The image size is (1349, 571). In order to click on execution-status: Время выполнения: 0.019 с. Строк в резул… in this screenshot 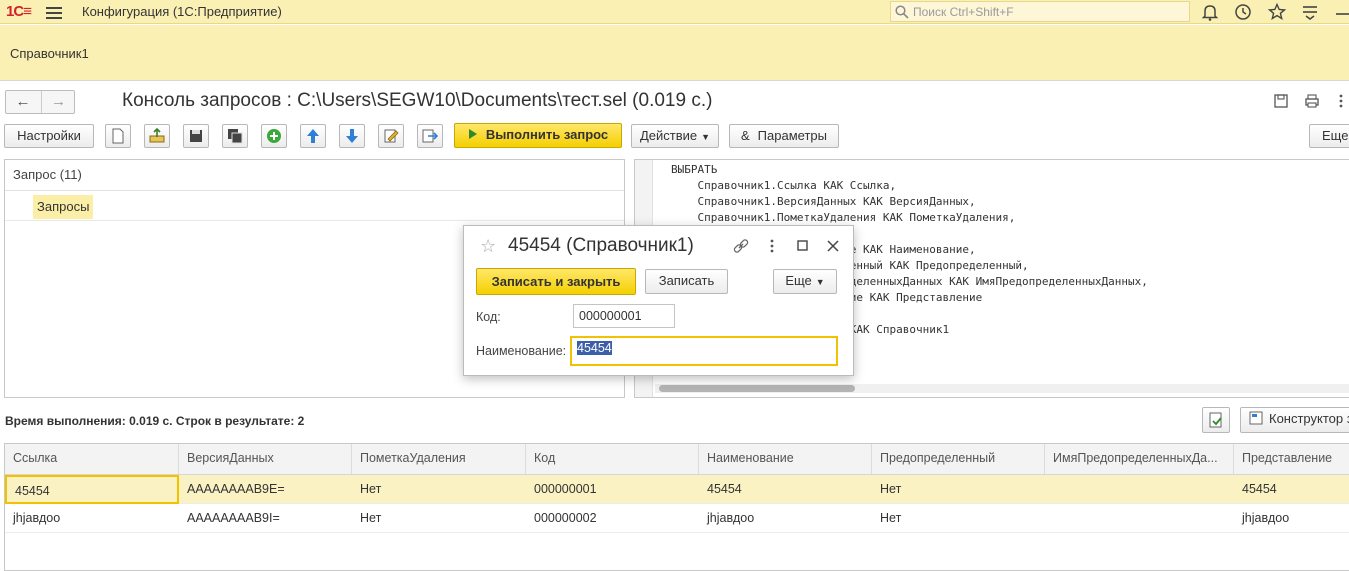, I will do `click(155, 421)`.